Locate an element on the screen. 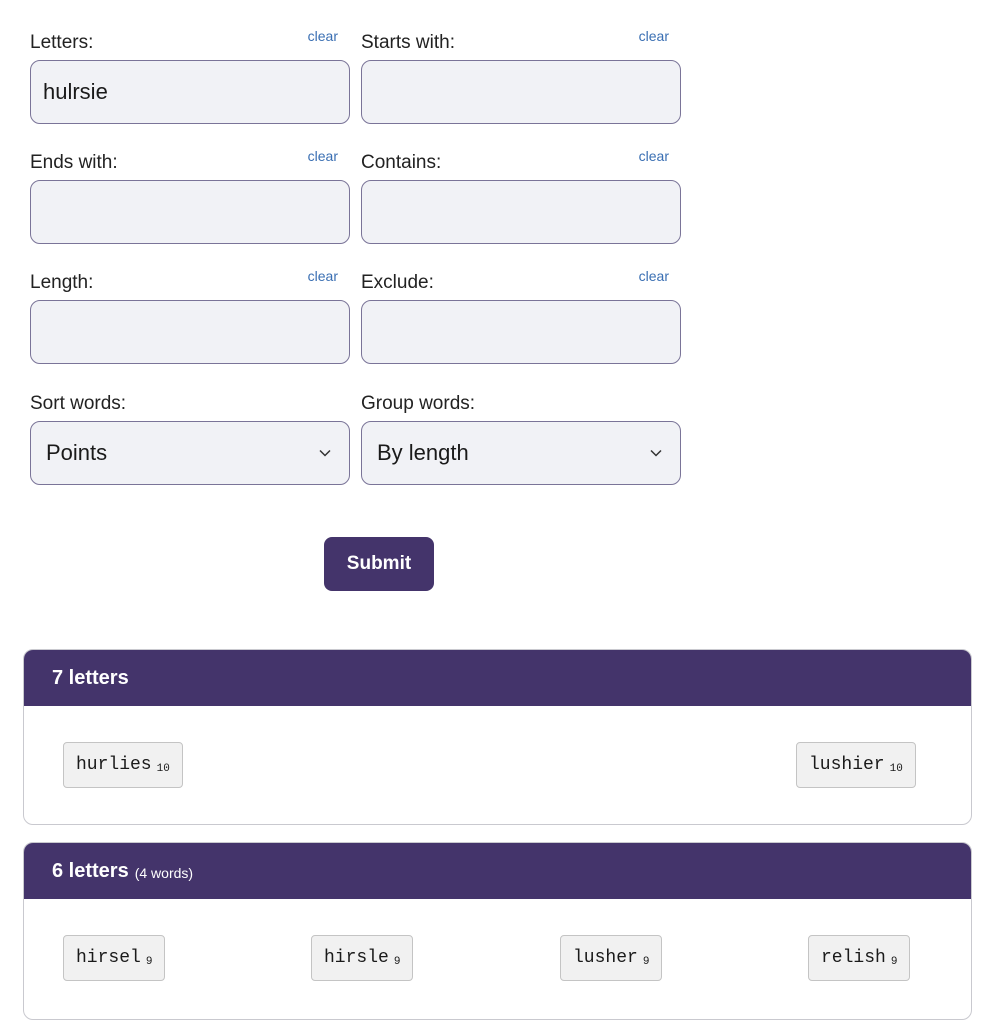 The height and width of the screenshot is (1024, 988). sort-words-select: Points is located at coordinates (190, 453).